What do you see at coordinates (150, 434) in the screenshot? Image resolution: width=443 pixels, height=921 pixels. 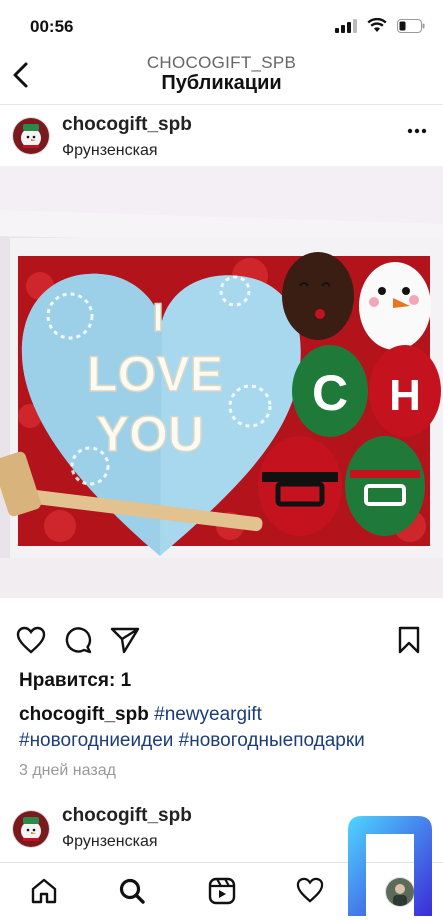 I see `photo-text-you: YOU` at bounding box center [150, 434].